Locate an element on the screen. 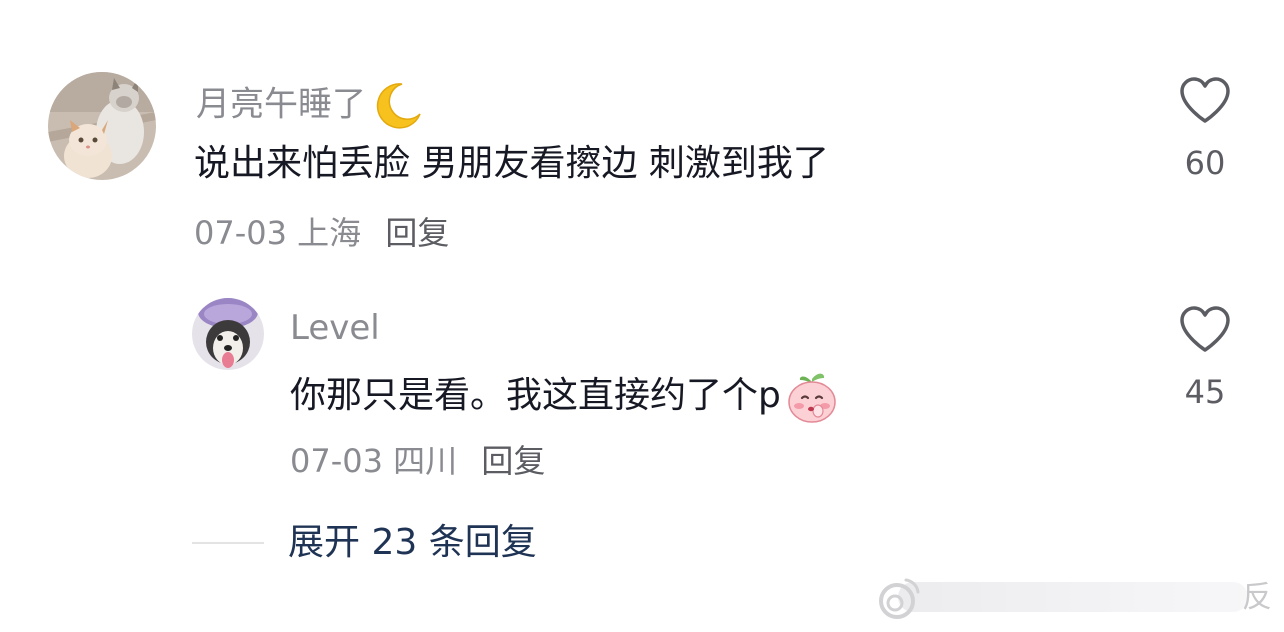 This screenshot has height=632, width=1284. like-count: 45 is located at coordinates (1205, 392).